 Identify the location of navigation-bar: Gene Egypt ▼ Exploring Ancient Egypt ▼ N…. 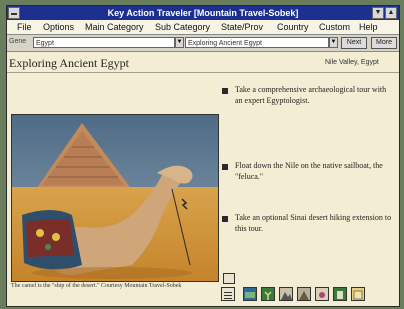
(203, 43).